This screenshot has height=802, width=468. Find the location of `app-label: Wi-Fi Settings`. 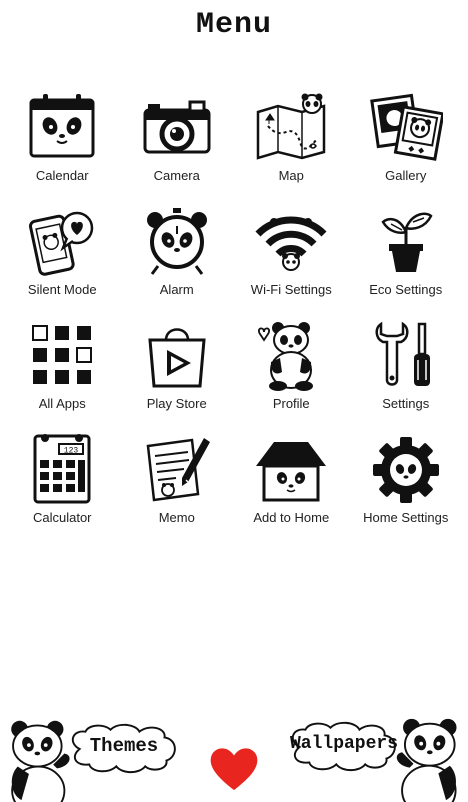

app-label: Wi-Fi Settings is located at coordinates (291, 289).